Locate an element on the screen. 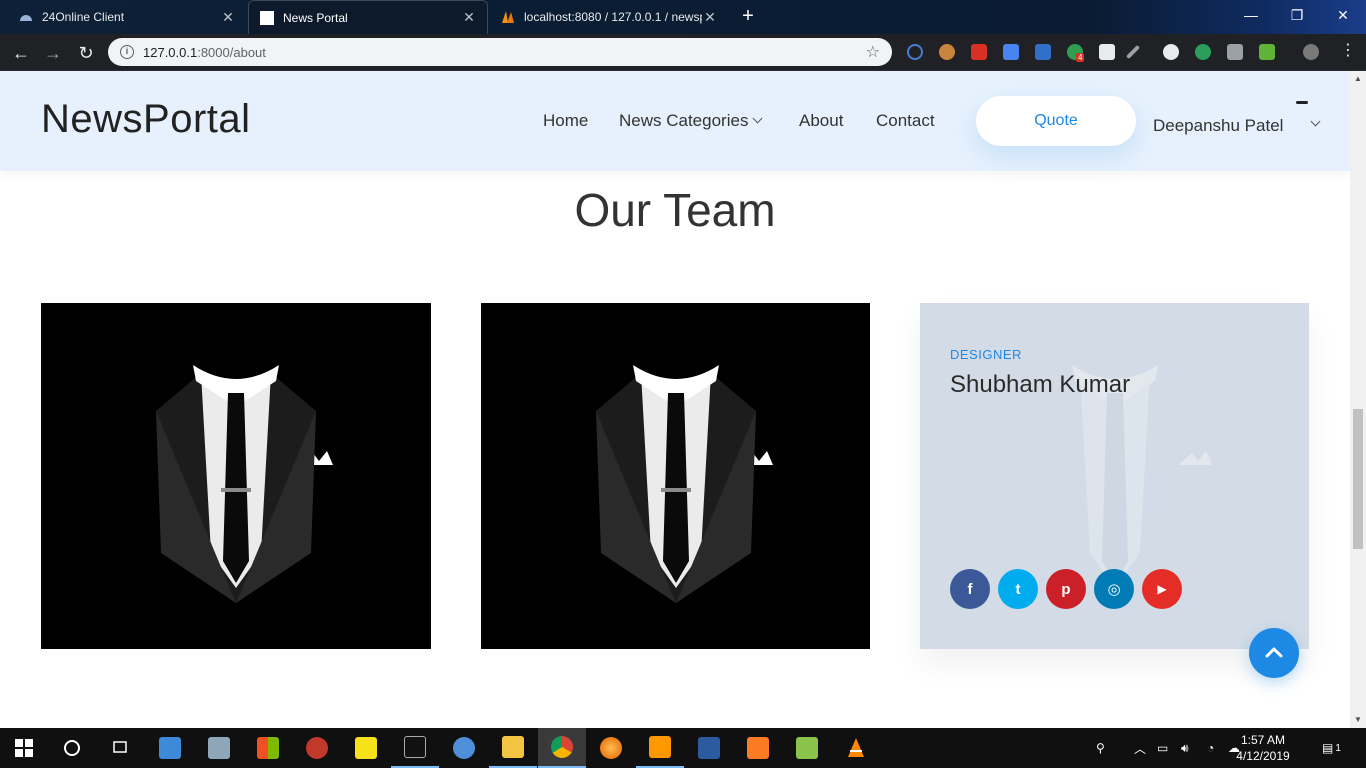  tab-phpmyadmin: localhost:8080 / 127.0.0.1 / newsp ✕ is located at coordinates (609, 17).